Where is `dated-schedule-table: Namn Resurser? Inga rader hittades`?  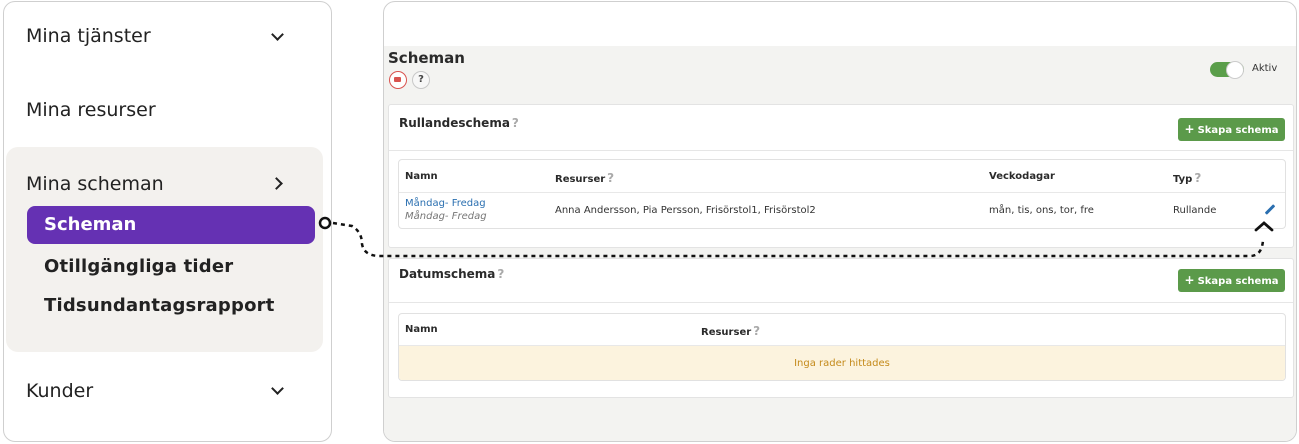
dated-schedule-table: Namn Resurser? Inga rader hittades is located at coordinates (842, 347).